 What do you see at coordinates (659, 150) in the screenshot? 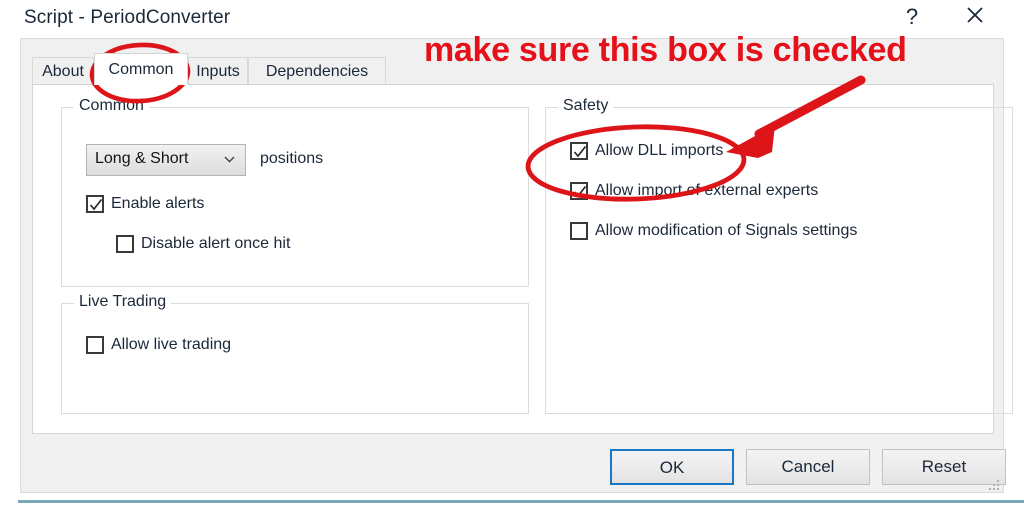
I see `checkbox-label: Allow DLL imports` at bounding box center [659, 150].